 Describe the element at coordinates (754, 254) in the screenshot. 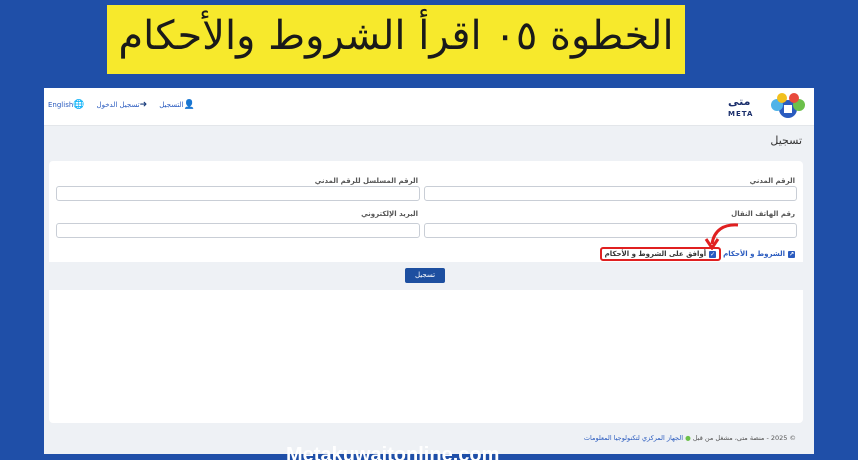

I see `terms-link: الشروط و الأحكام` at that location.